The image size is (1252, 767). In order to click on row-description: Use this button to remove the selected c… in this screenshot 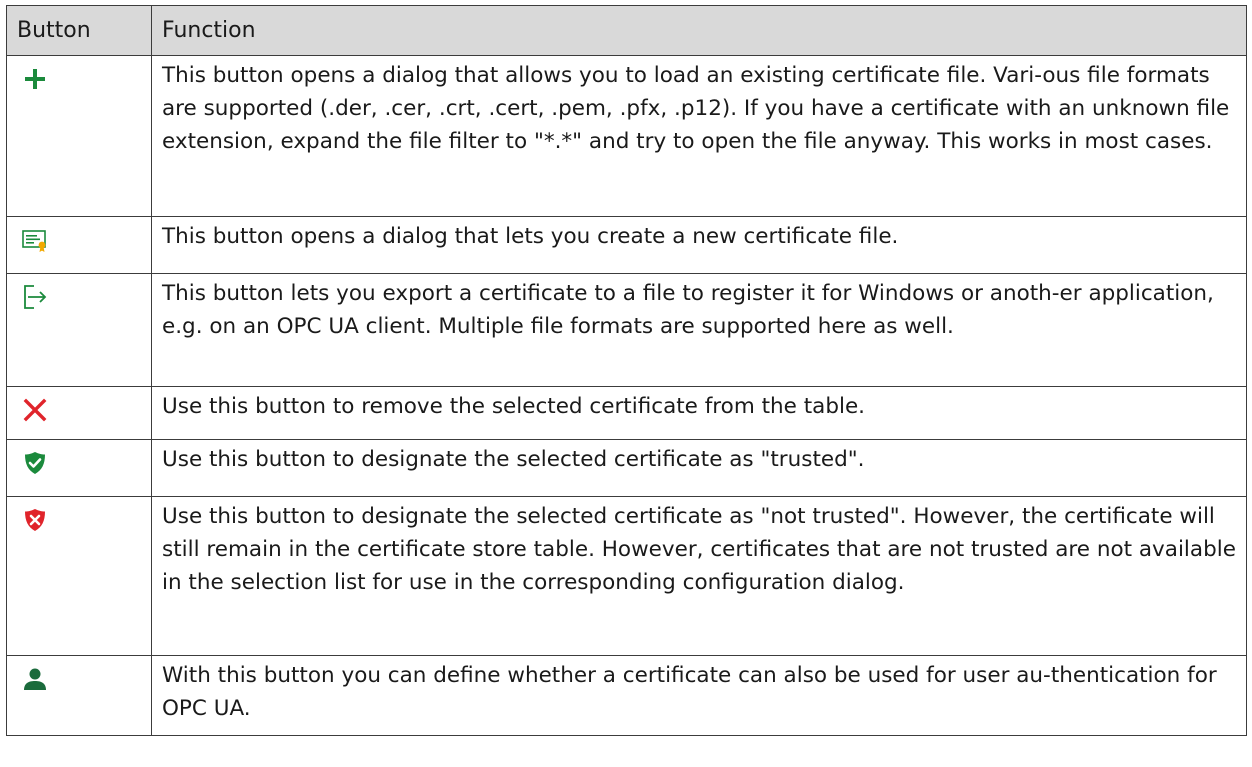, I will do `click(699, 413)`.